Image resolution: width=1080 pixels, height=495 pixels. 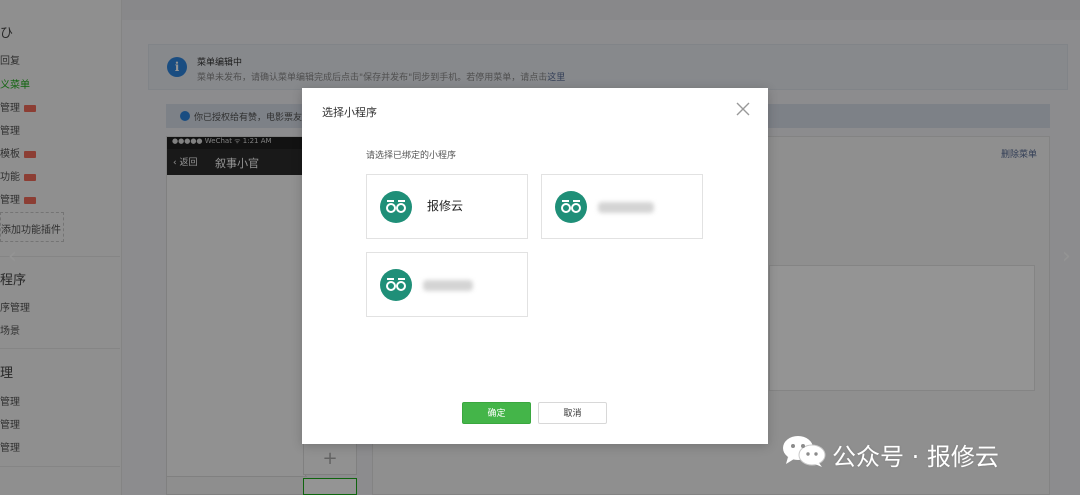 I want to click on mini-program-card: 报修云, so click(x=447, y=206).